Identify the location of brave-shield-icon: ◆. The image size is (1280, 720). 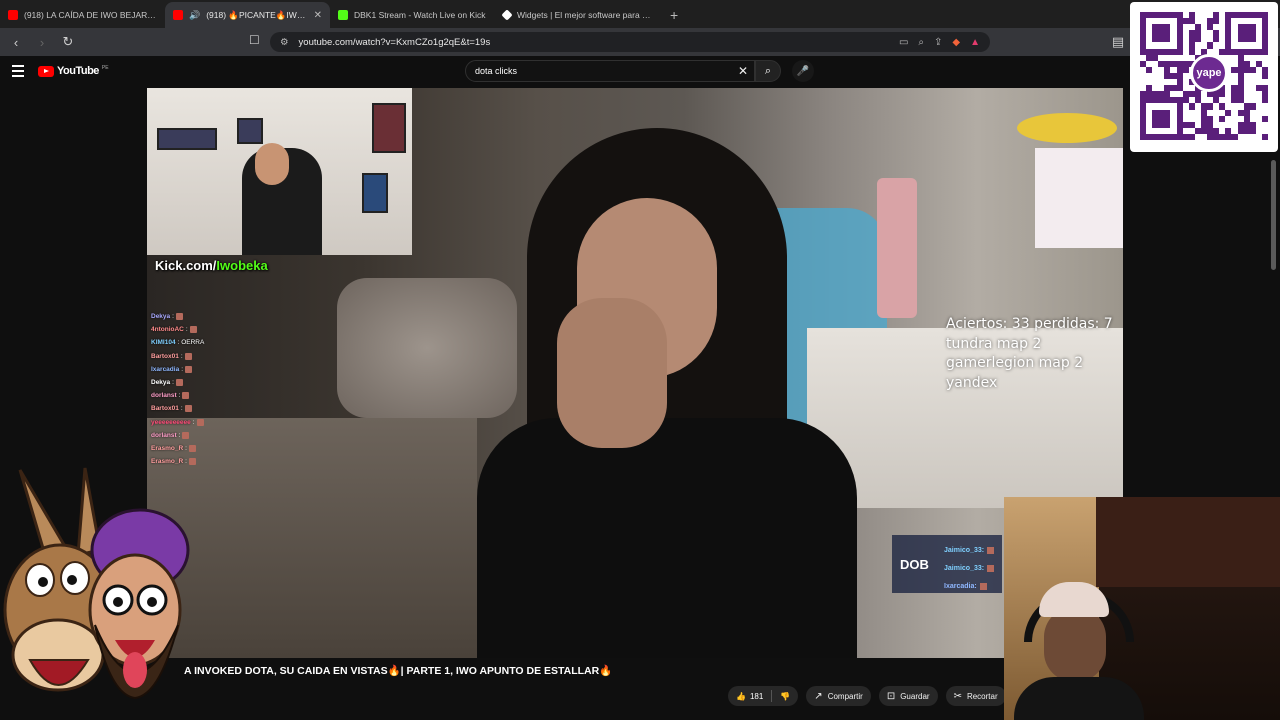
(956, 42).